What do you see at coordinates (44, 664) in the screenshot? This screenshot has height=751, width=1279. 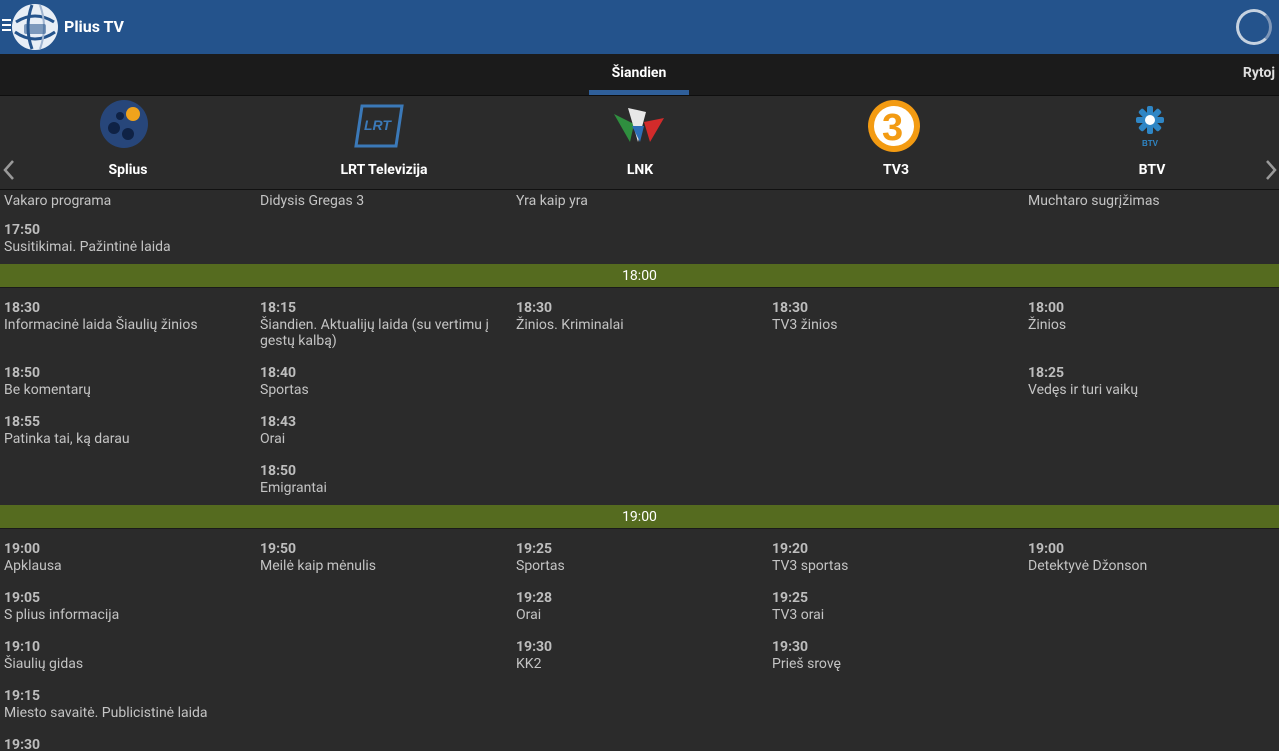 I see `program-title: Šiaulių gidas` at bounding box center [44, 664].